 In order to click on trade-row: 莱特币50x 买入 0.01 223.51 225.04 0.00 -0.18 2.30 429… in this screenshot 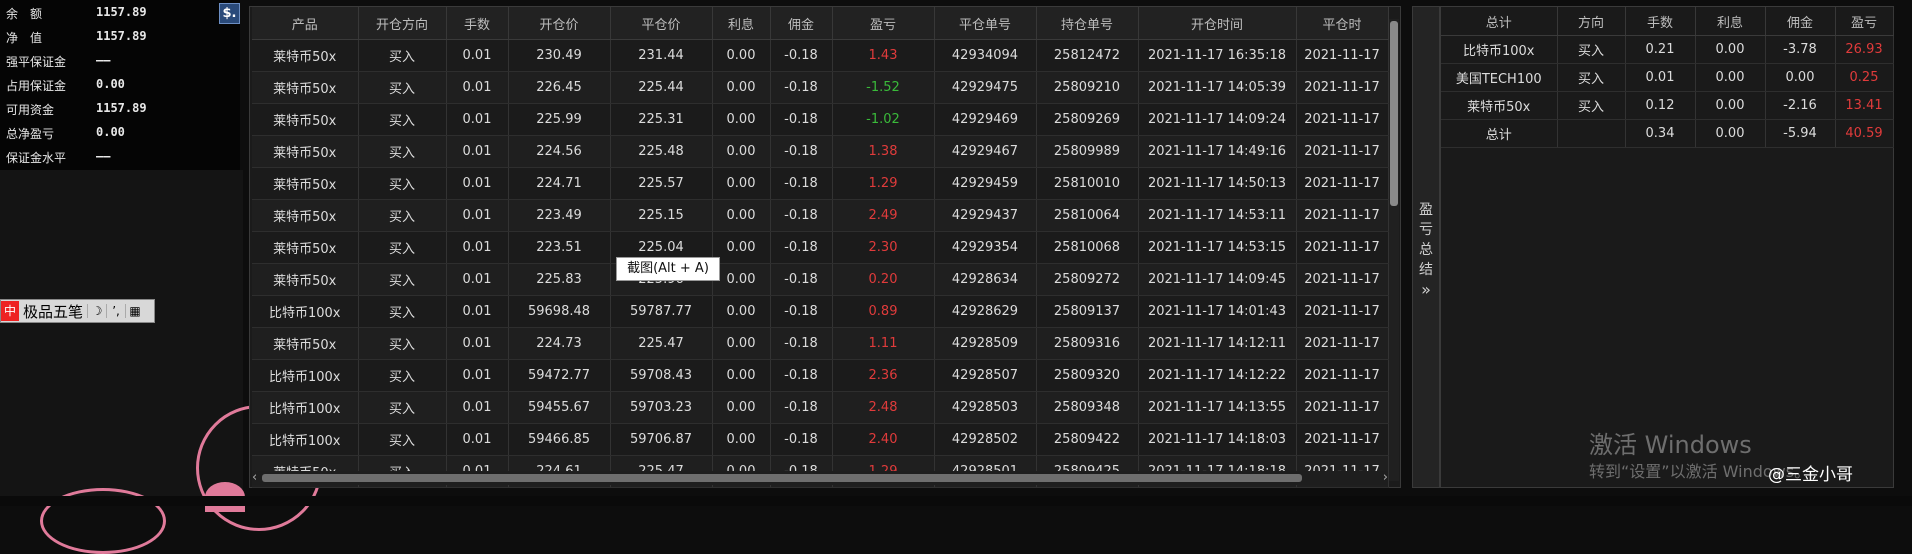, I will do `click(820, 247)`.